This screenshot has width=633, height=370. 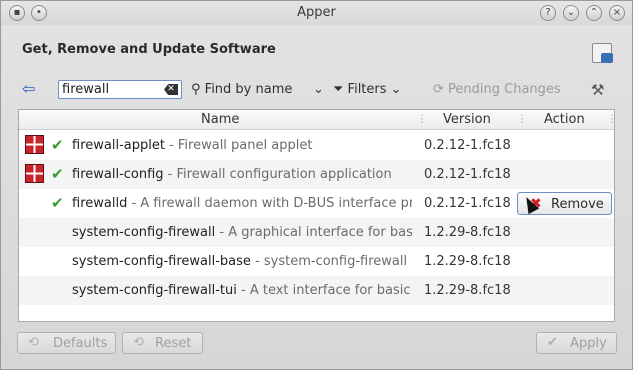 I want to click on column-version: Version, so click(x=467, y=119).